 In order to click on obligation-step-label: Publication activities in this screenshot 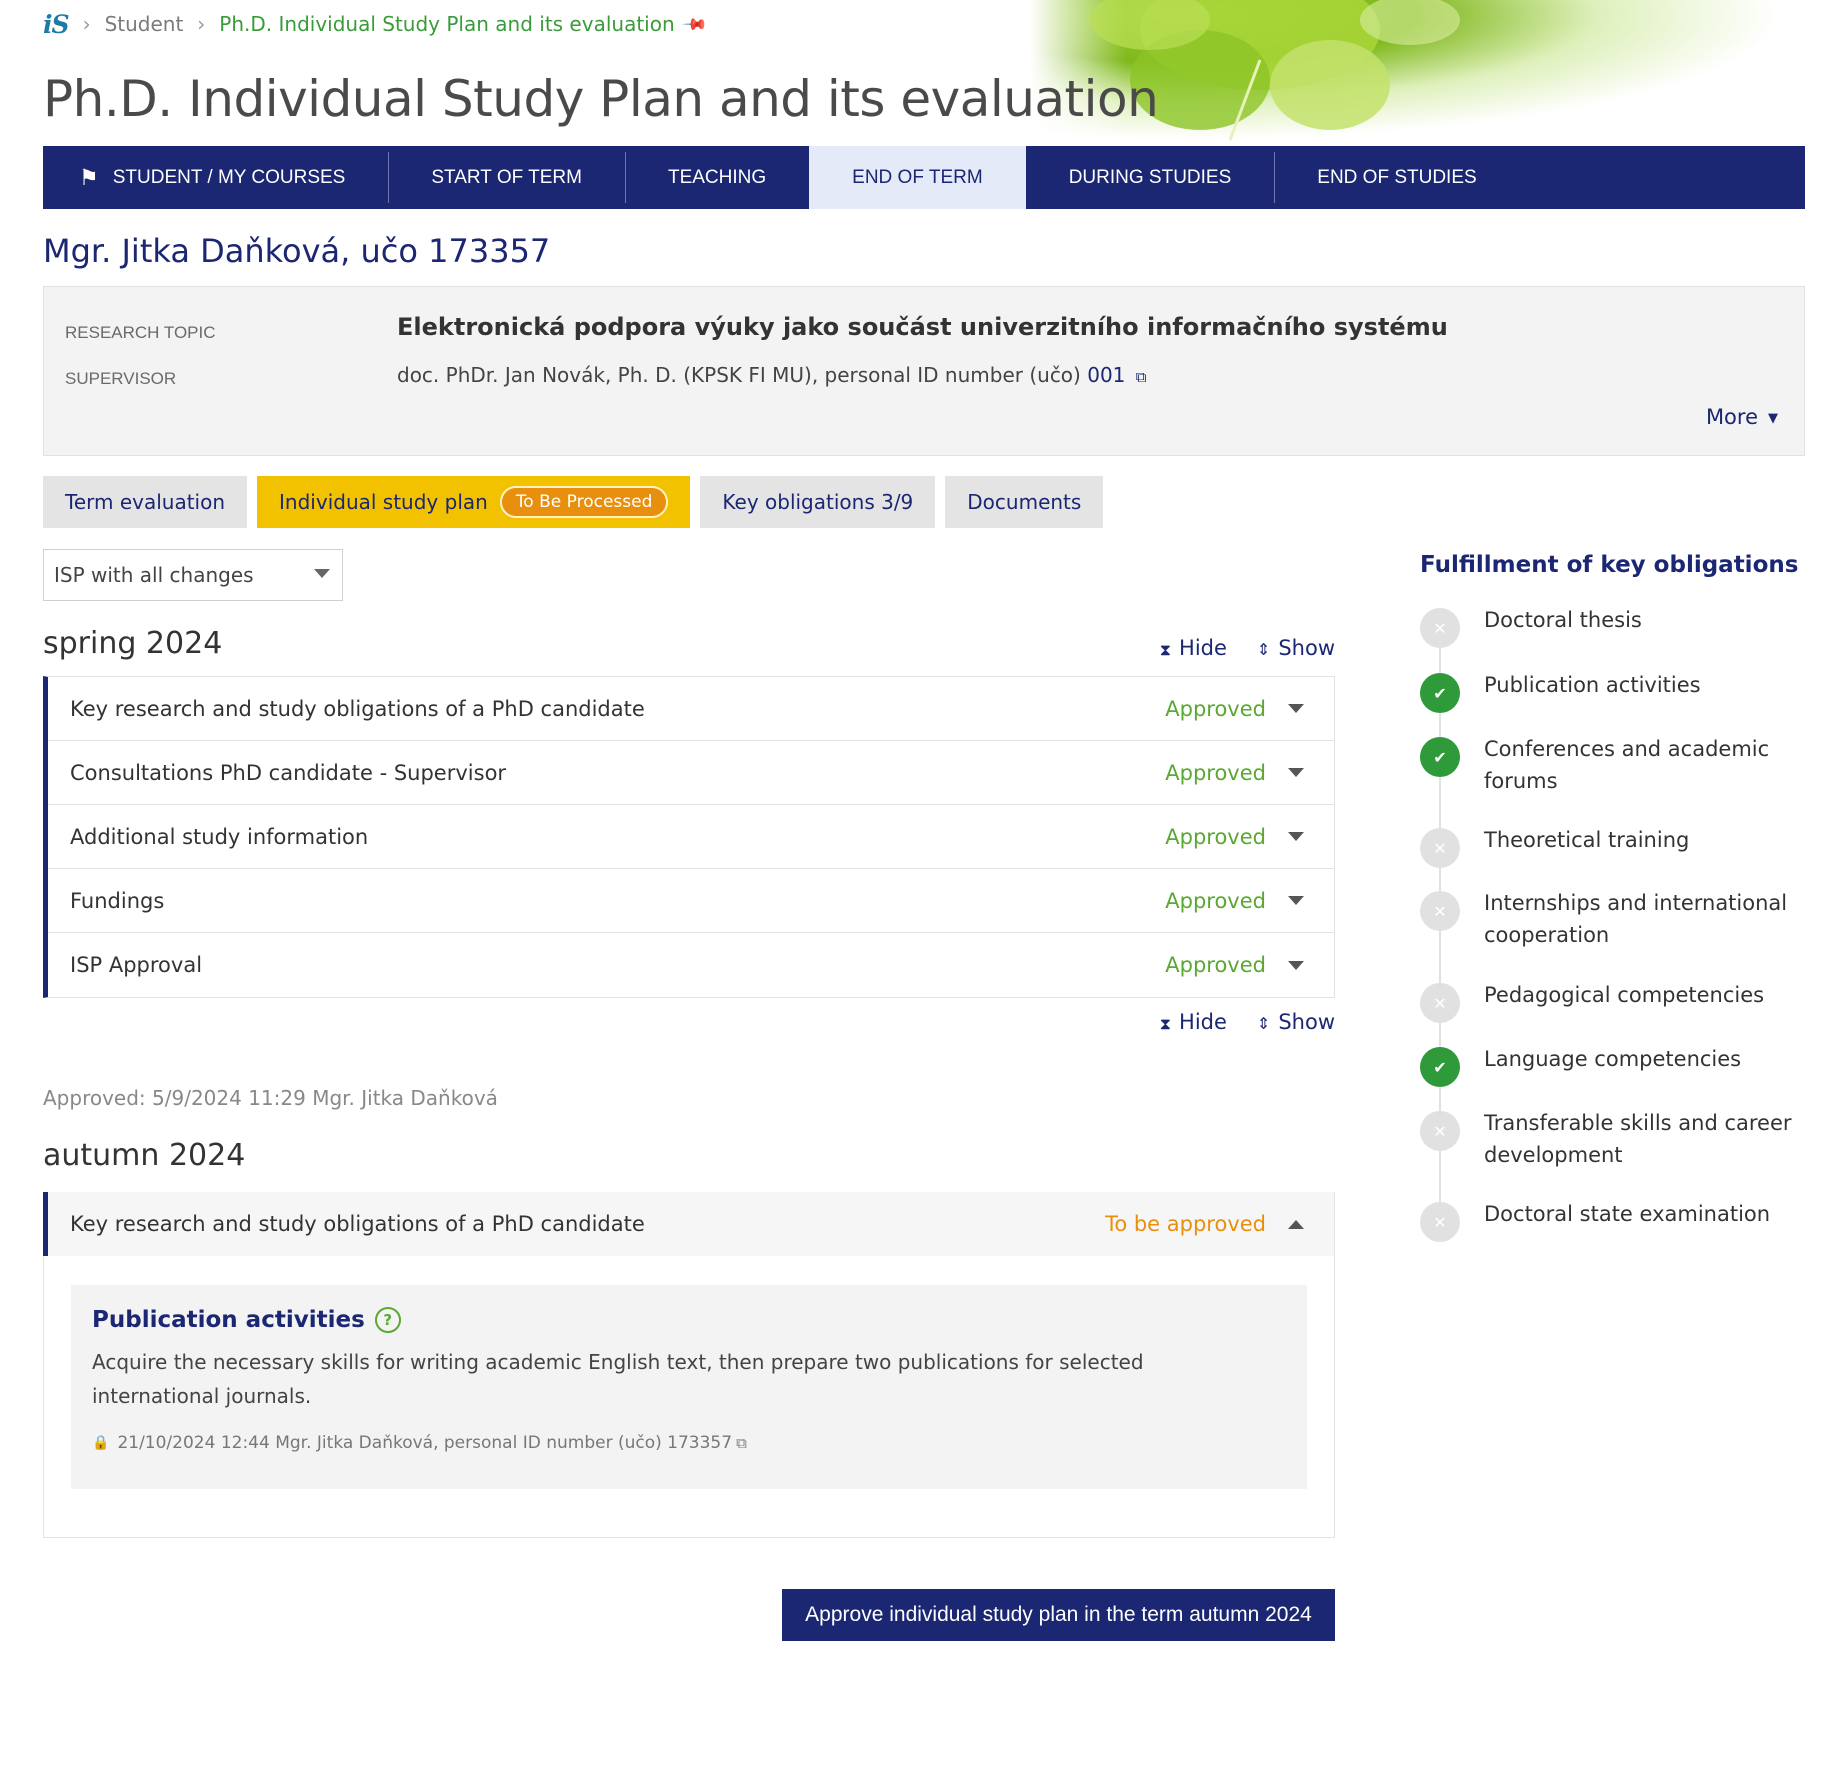, I will do `click(1644, 685)`.